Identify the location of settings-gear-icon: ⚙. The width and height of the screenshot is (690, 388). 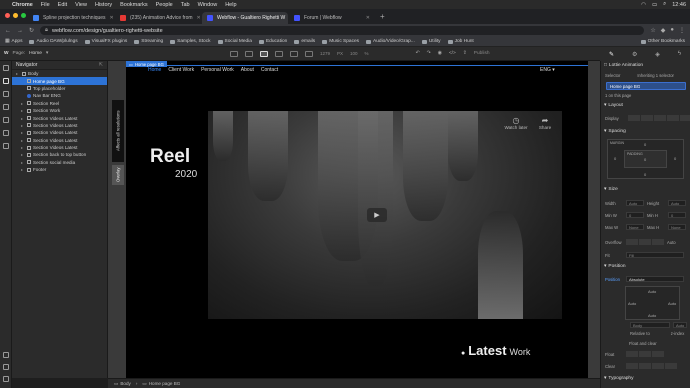
(634, 54).